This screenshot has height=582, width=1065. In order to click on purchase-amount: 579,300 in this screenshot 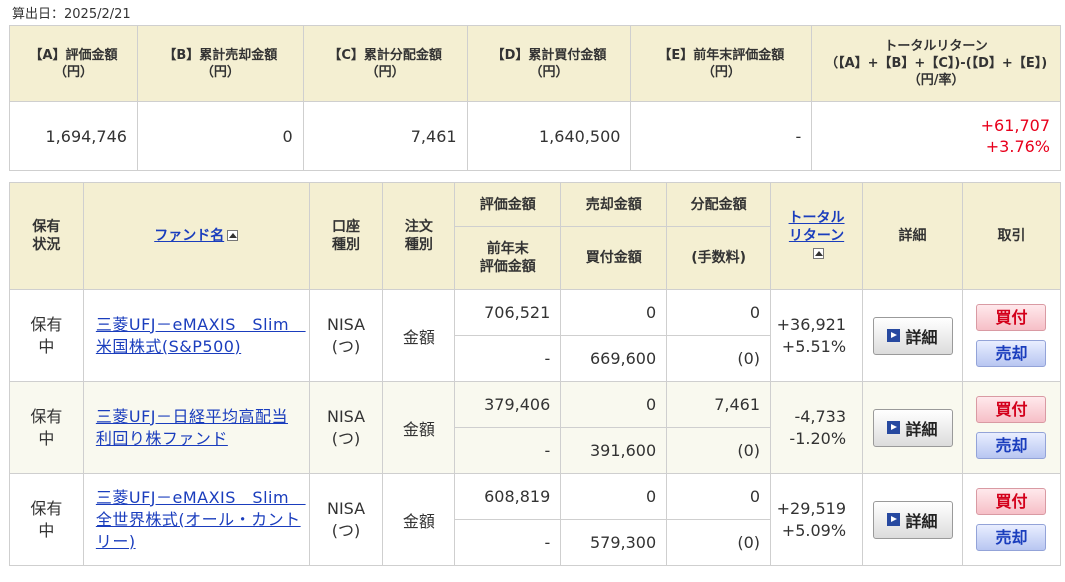, I will do `click(614, 542)`.